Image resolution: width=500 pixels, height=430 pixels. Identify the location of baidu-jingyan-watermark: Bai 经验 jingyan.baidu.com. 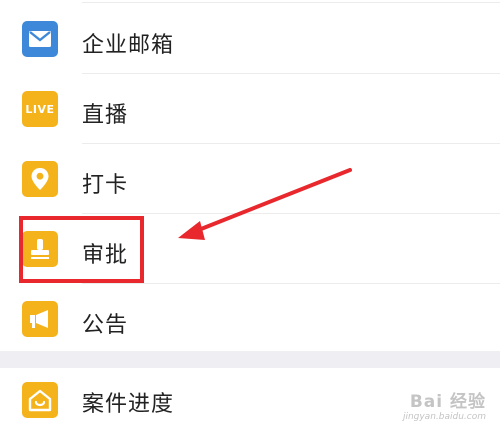
(444, 404).